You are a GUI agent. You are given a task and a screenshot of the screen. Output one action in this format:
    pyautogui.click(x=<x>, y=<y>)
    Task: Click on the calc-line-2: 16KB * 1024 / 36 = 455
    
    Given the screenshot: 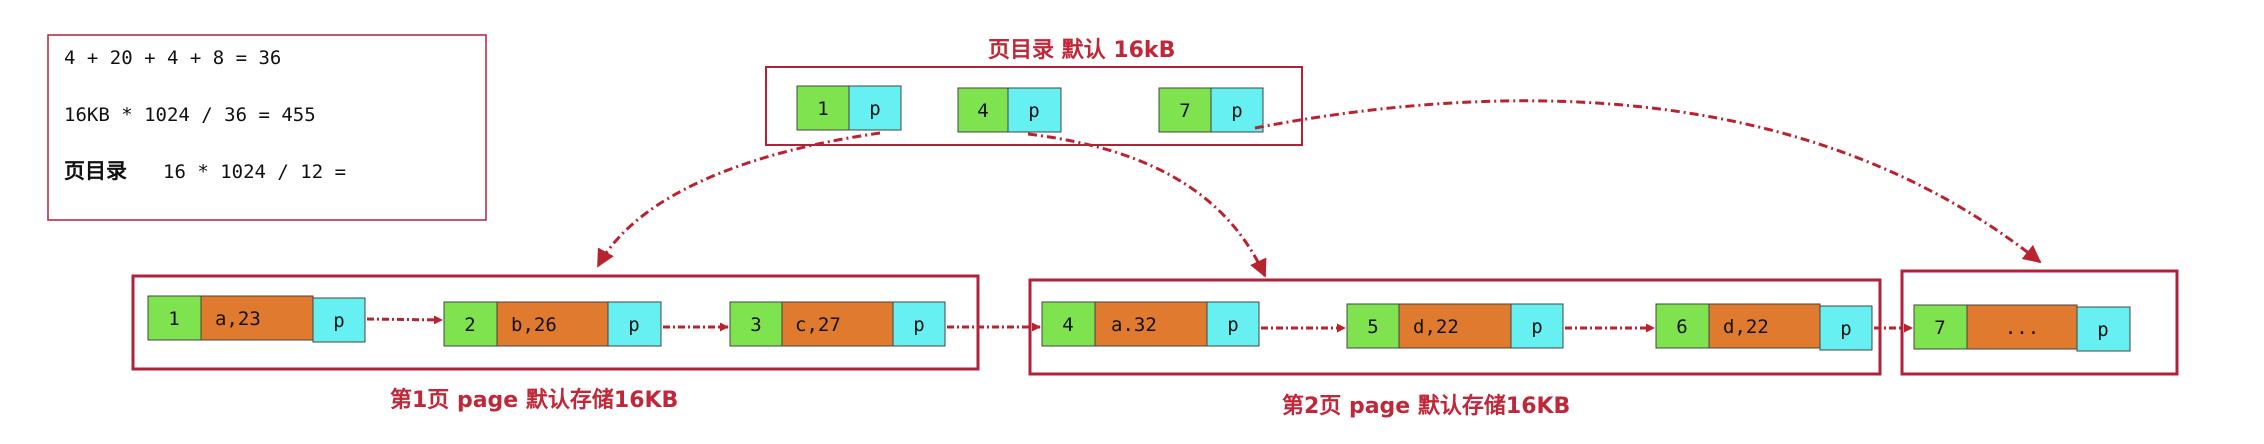 What is the action you would take?
    pyautogui.click(x=190, y=115)
    